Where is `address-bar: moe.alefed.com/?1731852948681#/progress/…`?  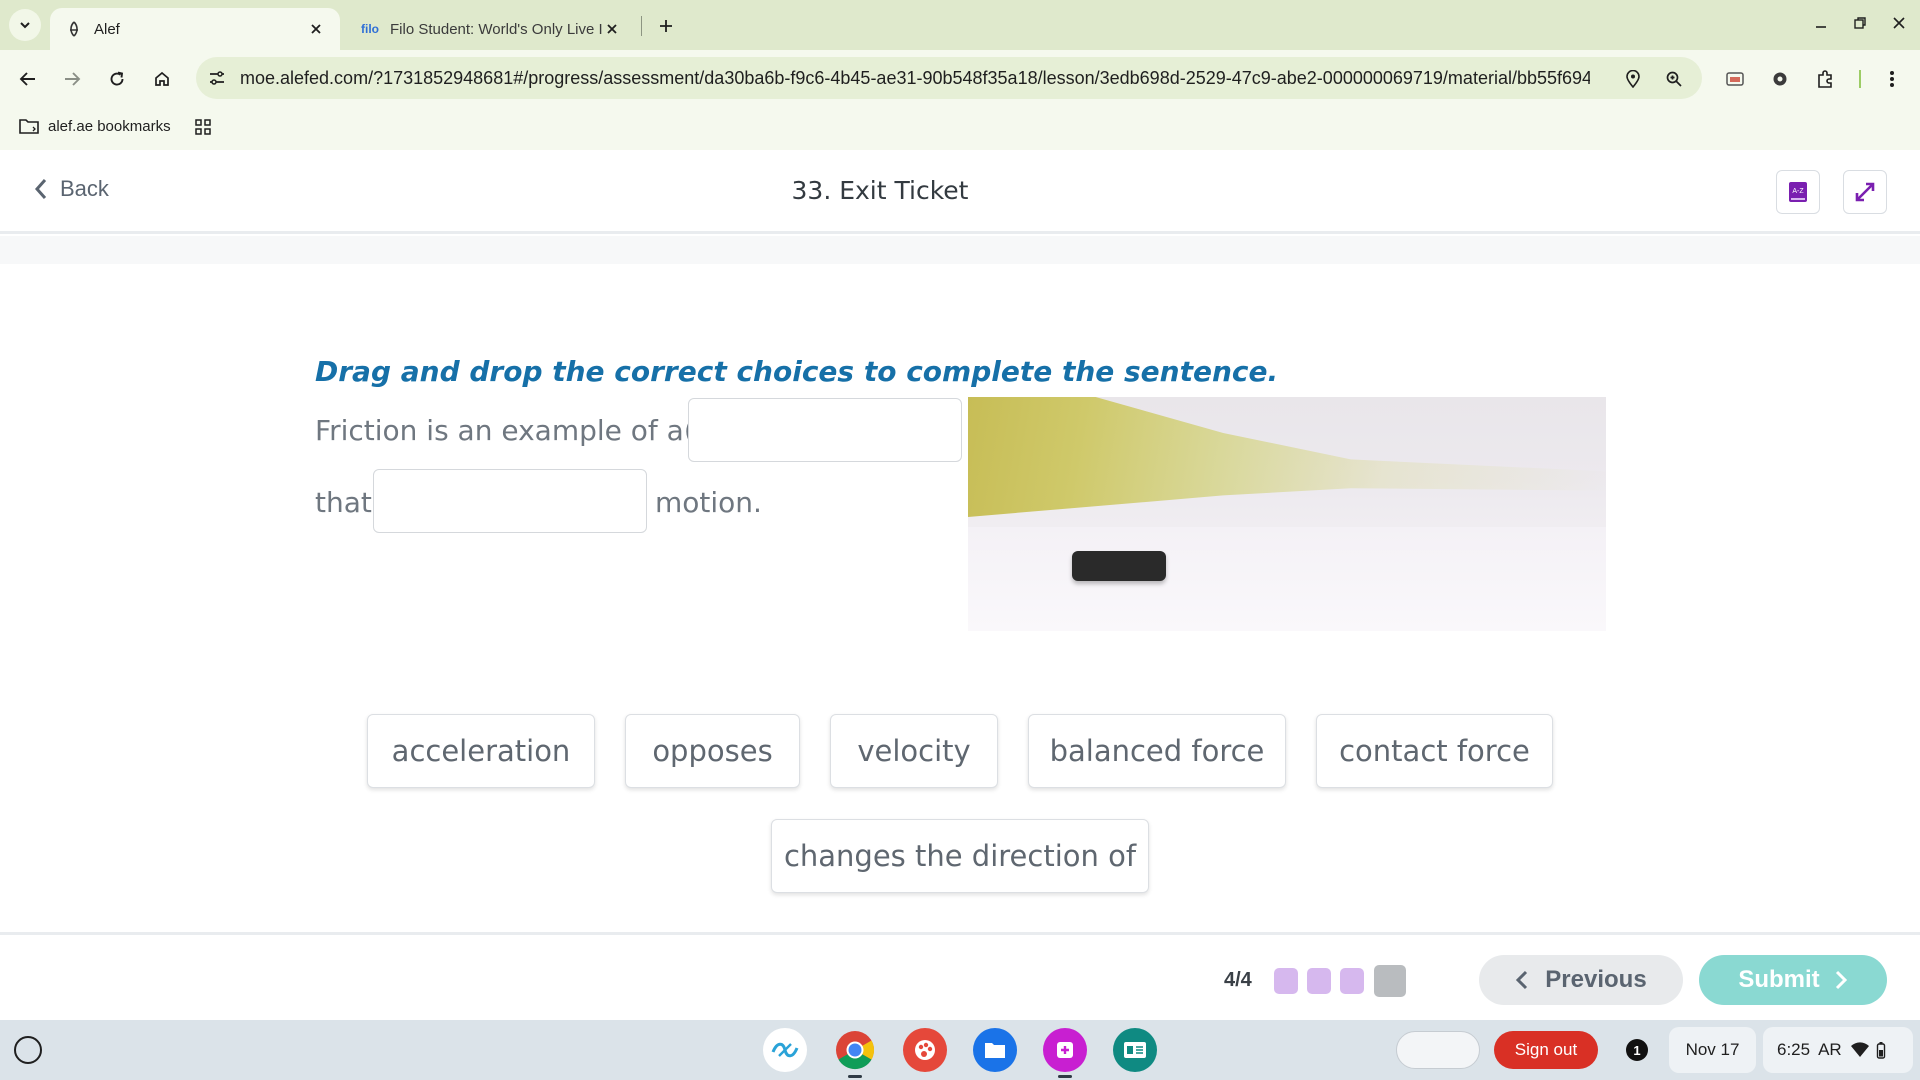 address-bar: moe.alefed.com/?1731852948681#/progress/… is located at coordinates (949, 78).